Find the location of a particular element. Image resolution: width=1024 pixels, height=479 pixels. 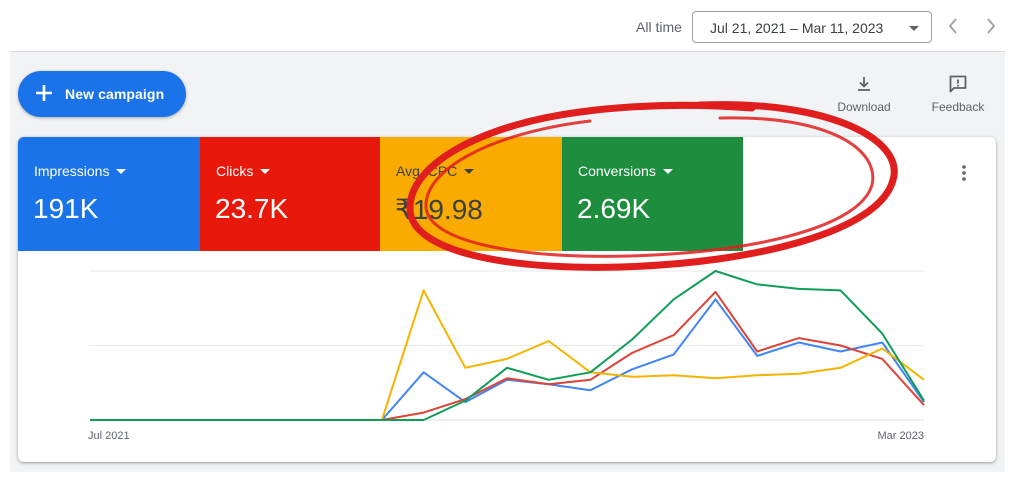

new-campaign-button: New campaign is located at coordinates (102, 94).